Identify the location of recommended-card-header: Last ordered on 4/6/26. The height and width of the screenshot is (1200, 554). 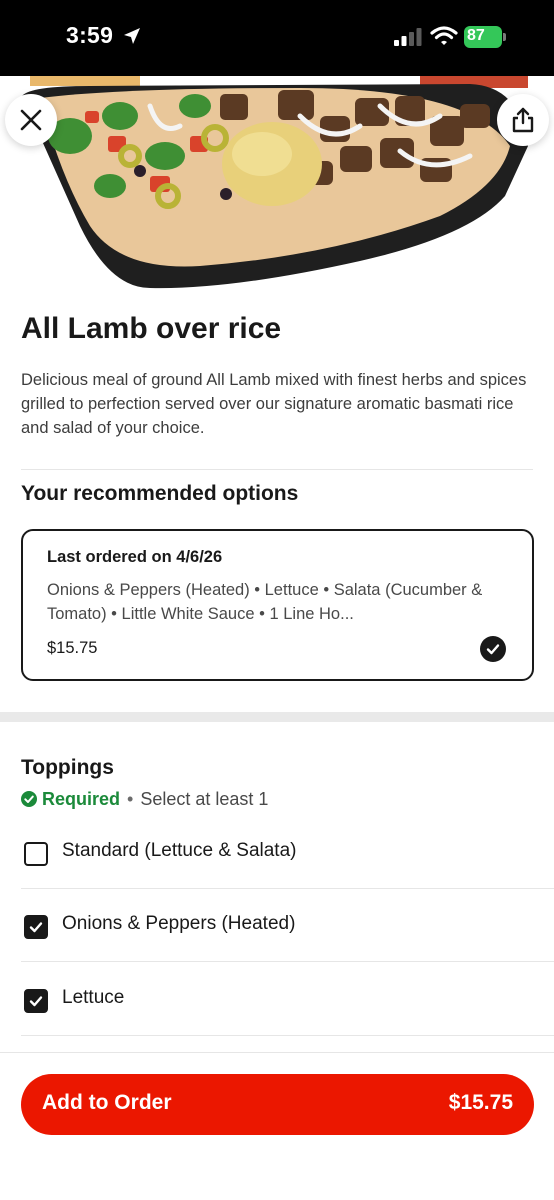
(135, 557).